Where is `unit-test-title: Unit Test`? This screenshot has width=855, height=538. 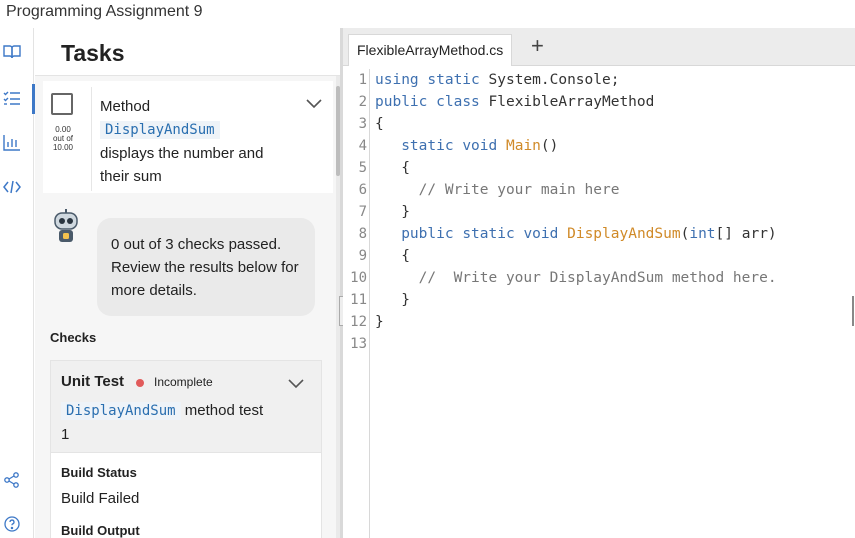
unit-test-title: Unit Test is located at coordinates (93, 381).